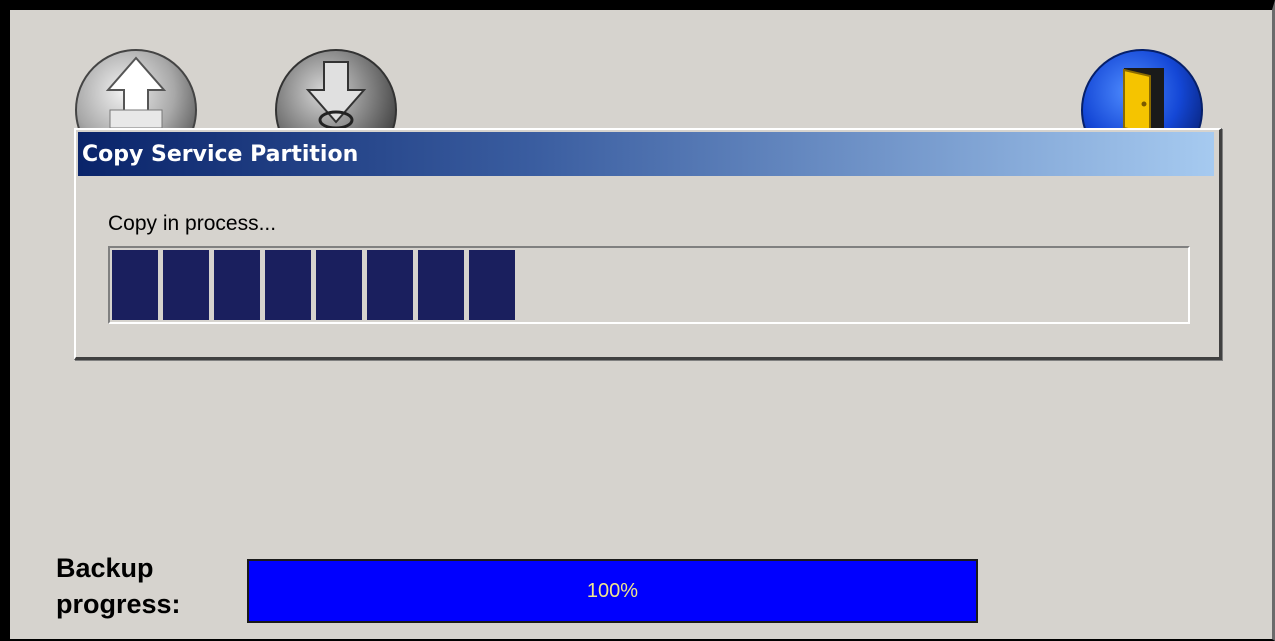  Describe the element at coordinates (646, 154) in the screenshot. I see `dialog-titlebar: Copy Service Partition` at that location.